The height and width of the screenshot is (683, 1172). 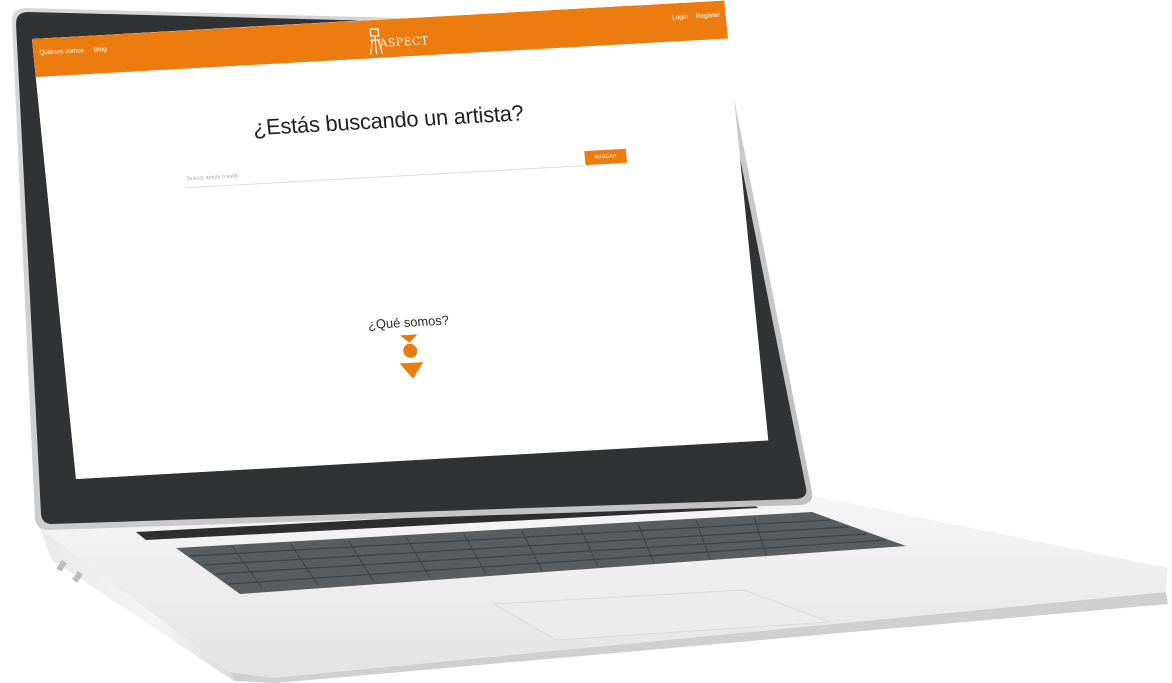 What do you see at coordinates (101, 50) in the screenshot?
I see `nav-link-blog: Blog` at bounding box center [101, 50].